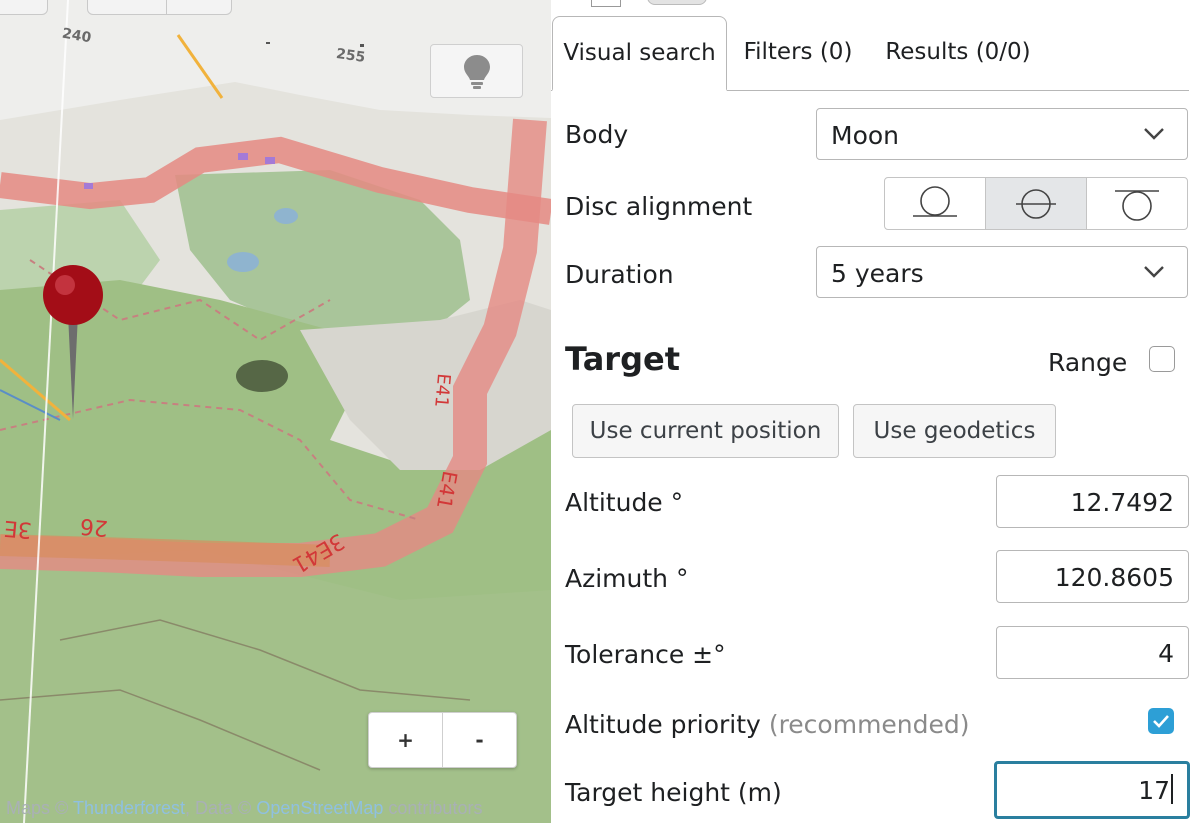  Describe the element at coordinates (935, 201) in the screenshot. I see `disc-bottom-edge-icon` at that location.